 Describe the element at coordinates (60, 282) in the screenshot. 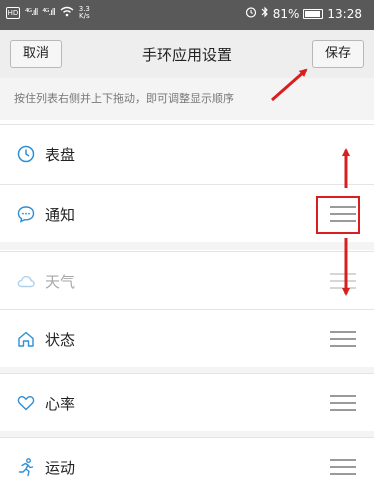

I see `list-item-label: 天气` at that location.